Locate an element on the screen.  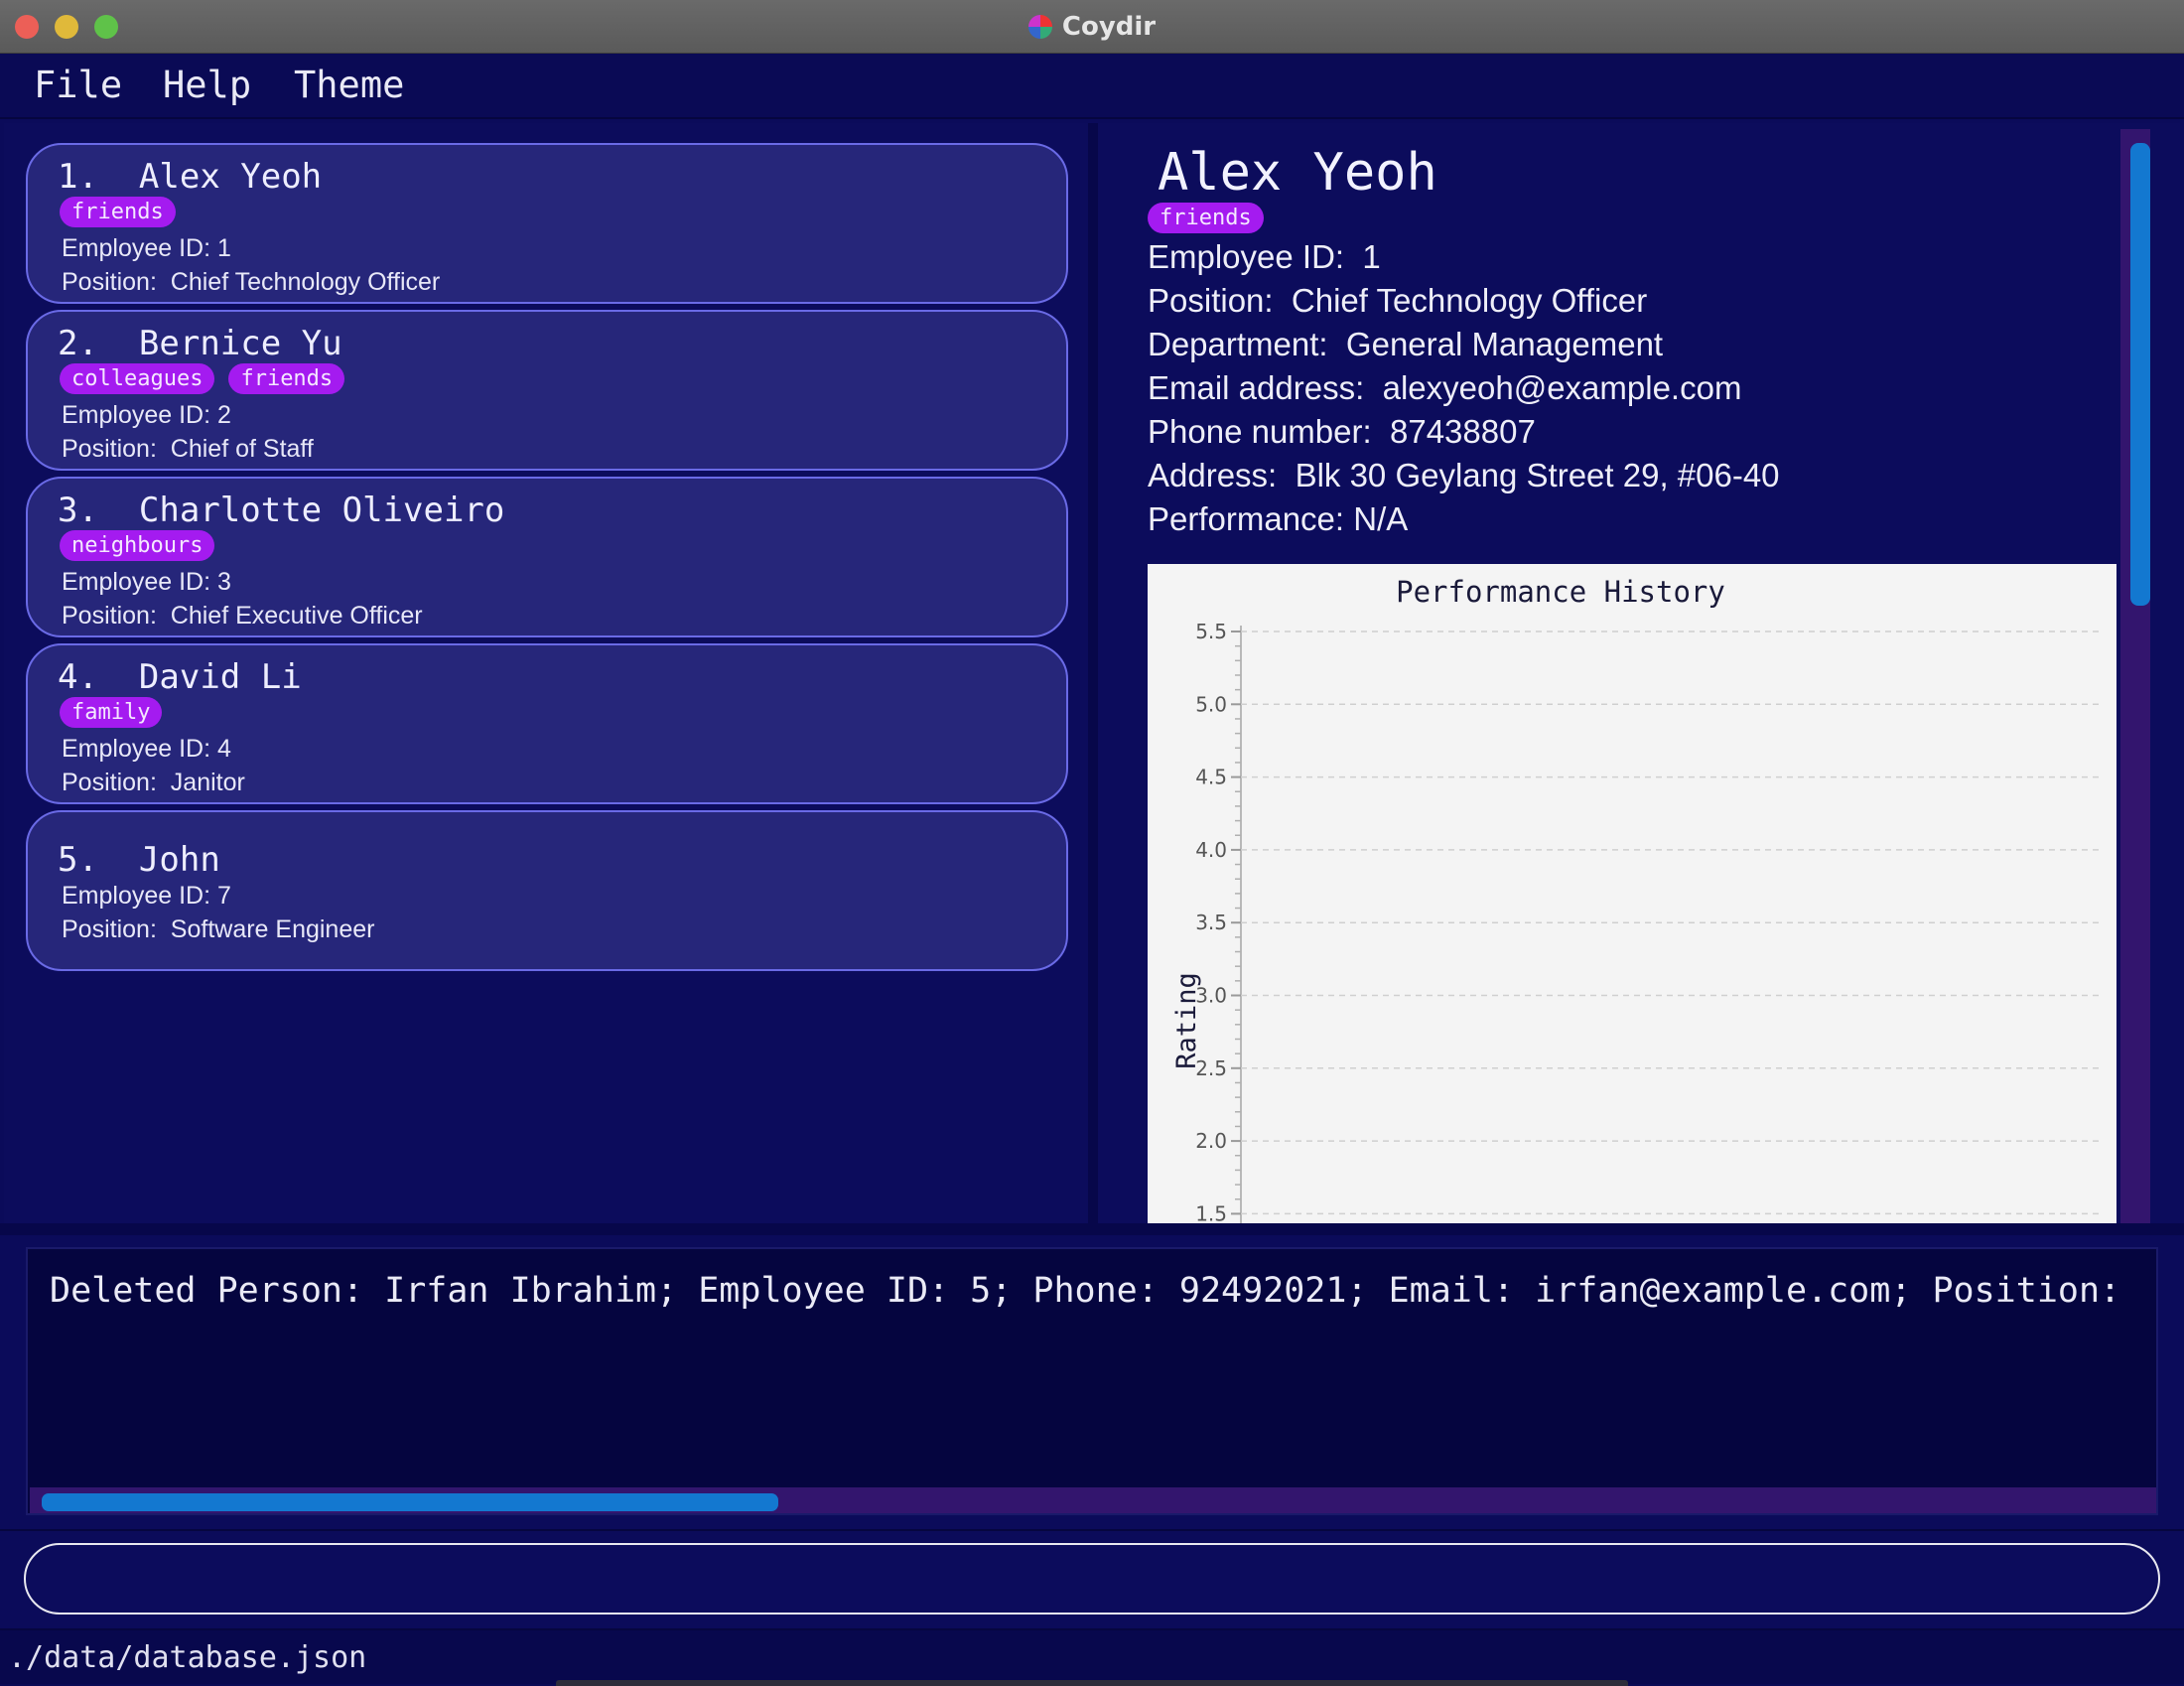
chart-y-tick-label: 3.5 is located at coordinates (1211, 922).